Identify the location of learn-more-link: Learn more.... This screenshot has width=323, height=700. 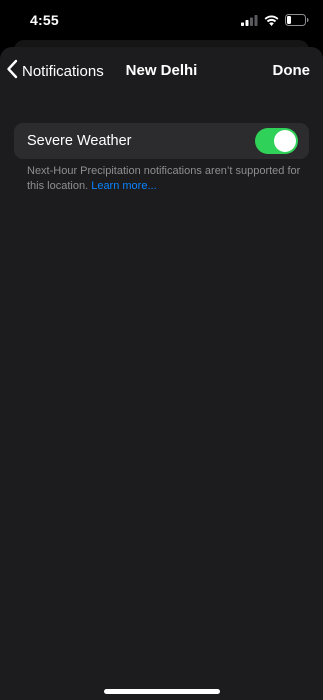
(123, 186).